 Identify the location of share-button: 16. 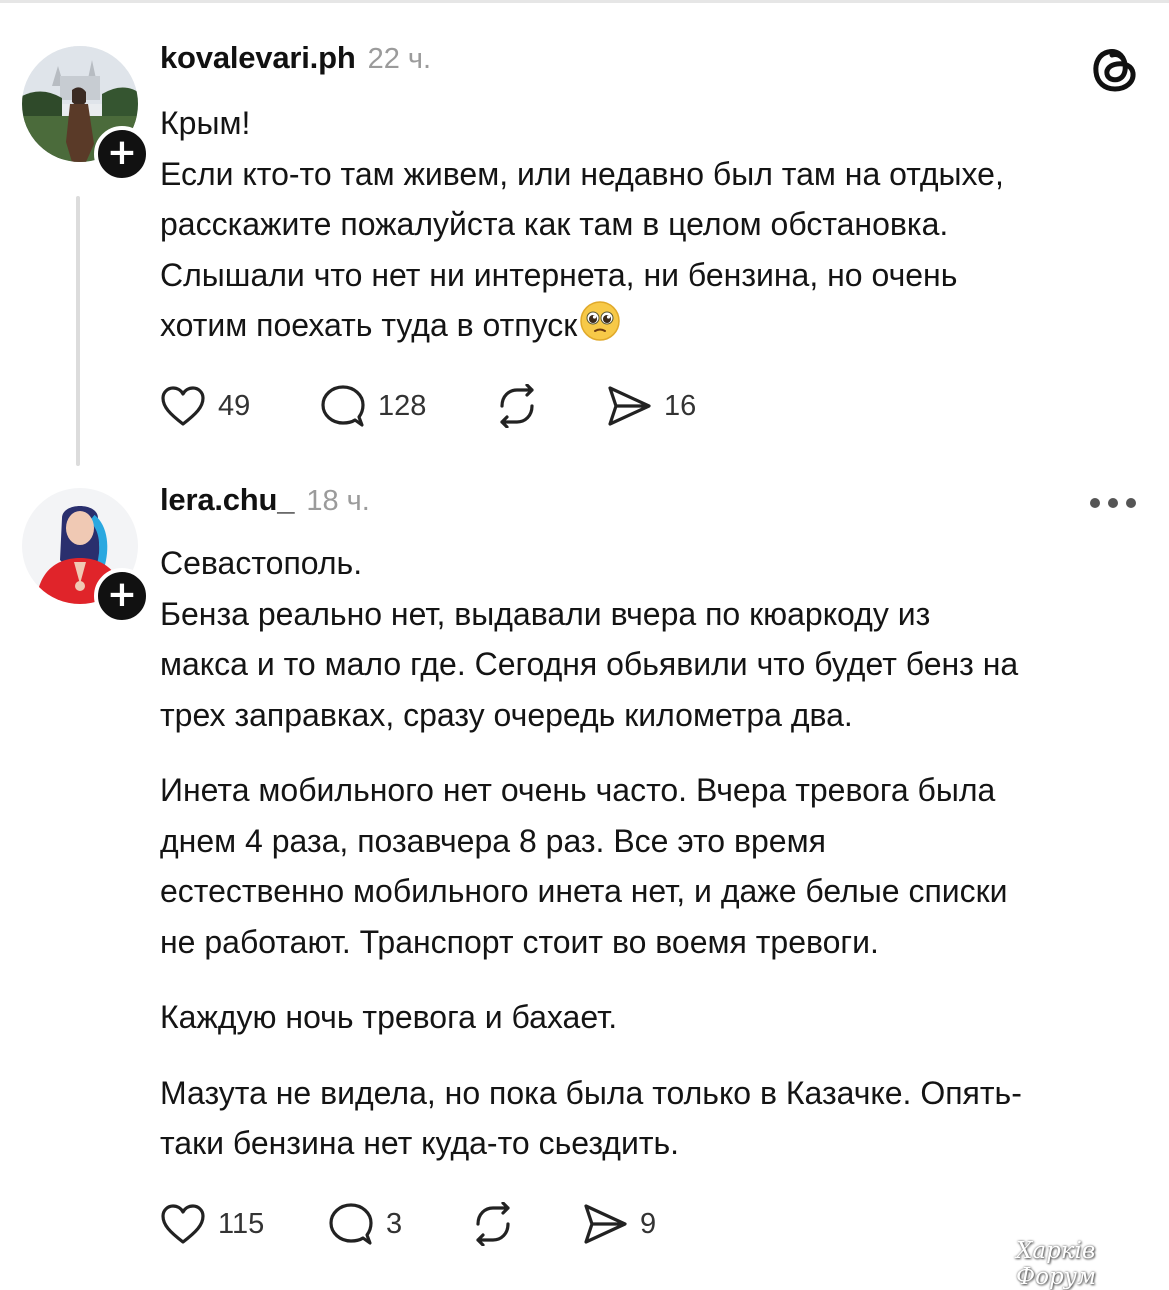
(651, 406).